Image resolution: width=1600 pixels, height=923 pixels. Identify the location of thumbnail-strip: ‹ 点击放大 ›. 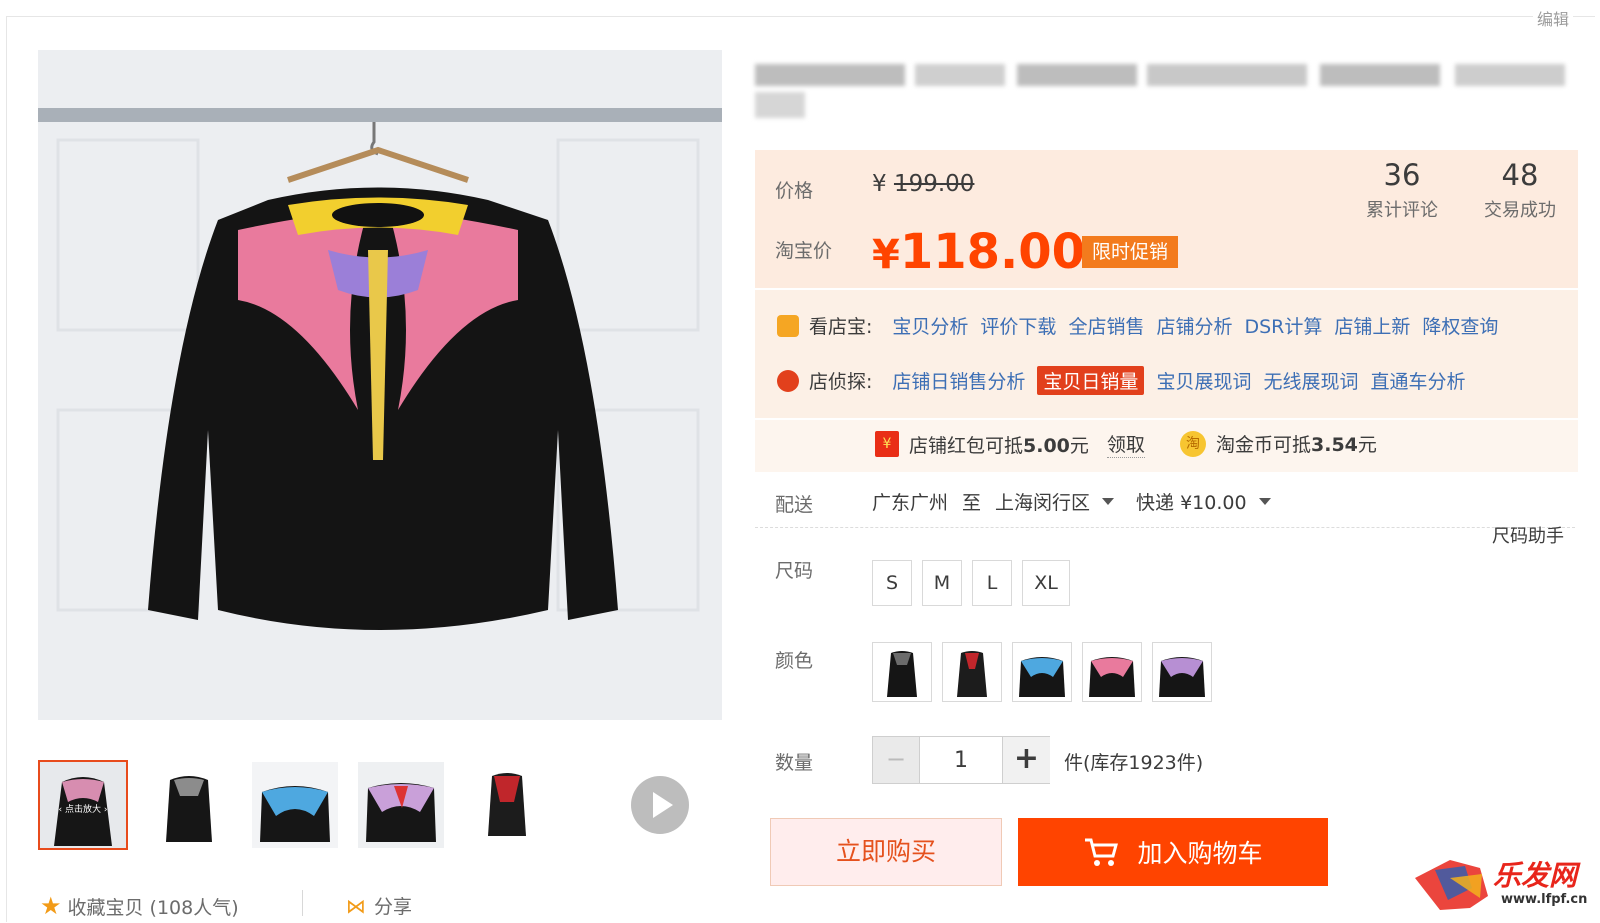
(368, 807).